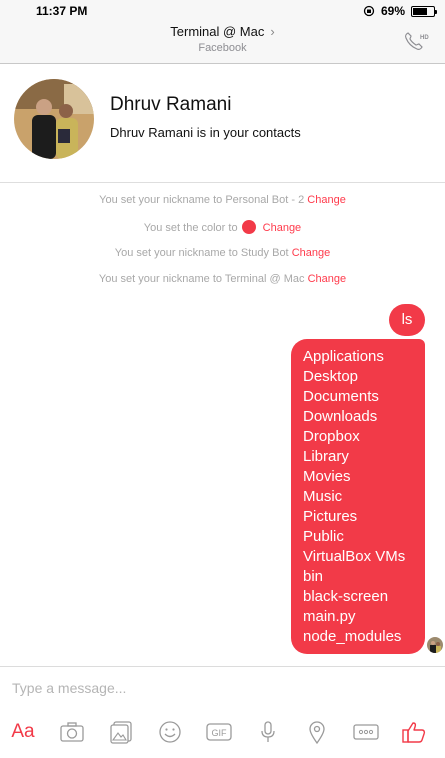  What do you see at coordinates (341, 396) in the screenshot?
I see `output-line: Documents` at bounding box center [341, 396].